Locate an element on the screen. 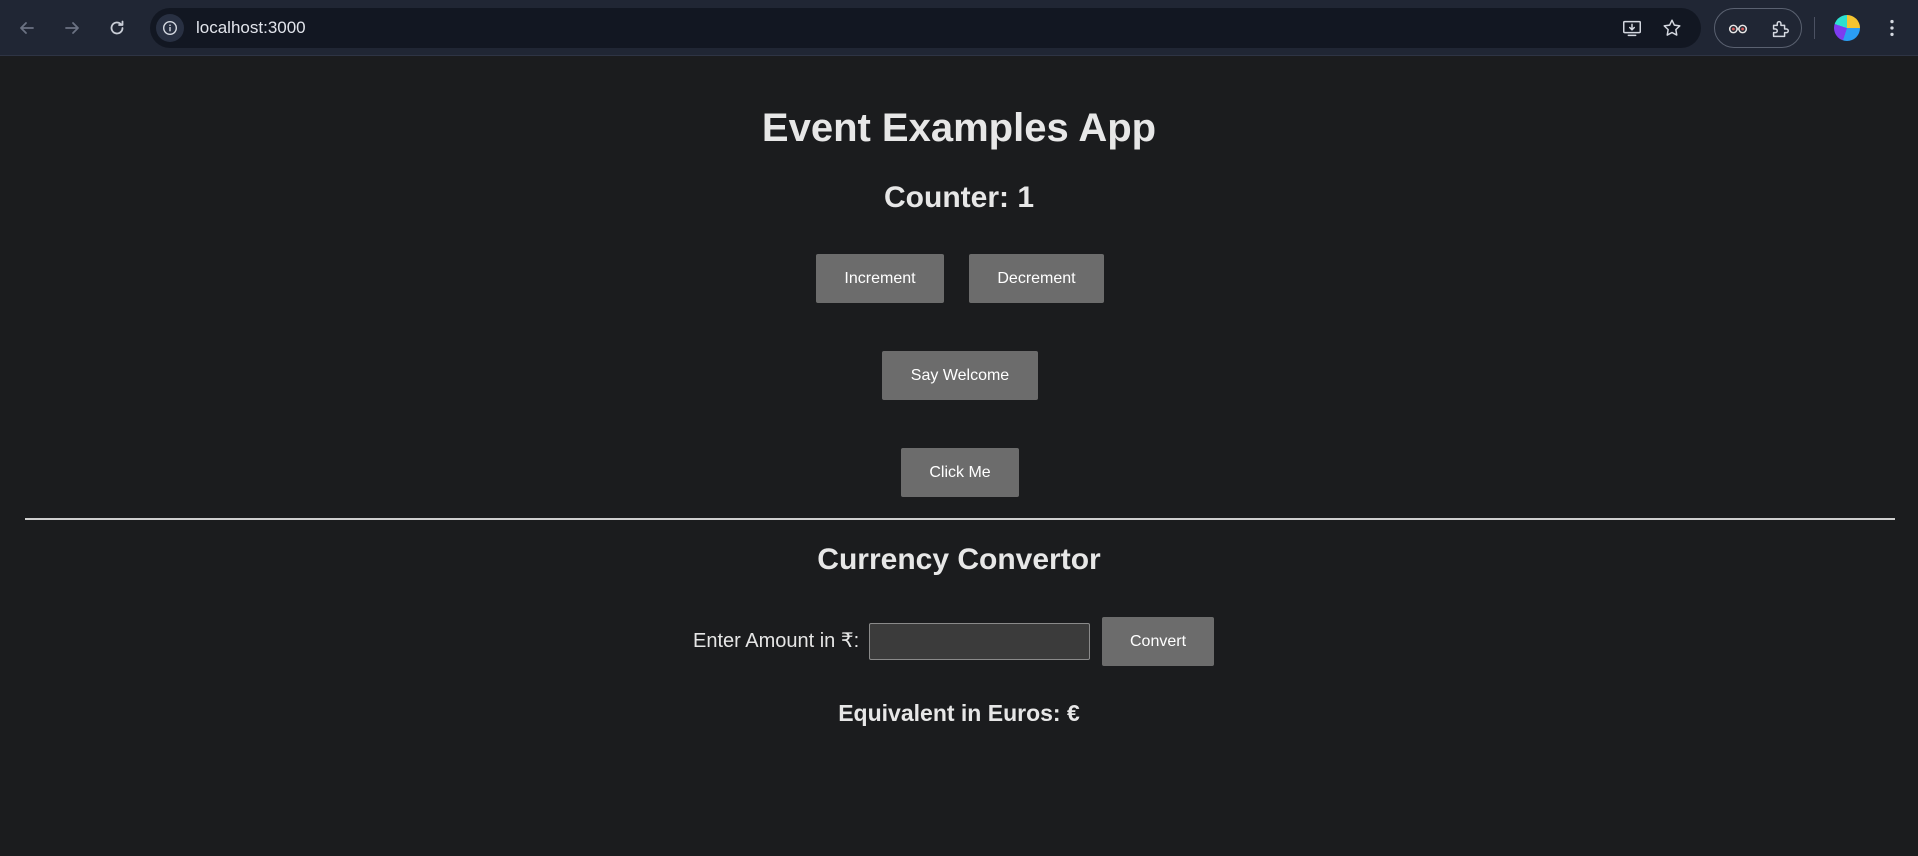 The height and width of the screenshot is (856, 1918). browser-toolbar: localhost:3000 is located at coordinates (959, 28).